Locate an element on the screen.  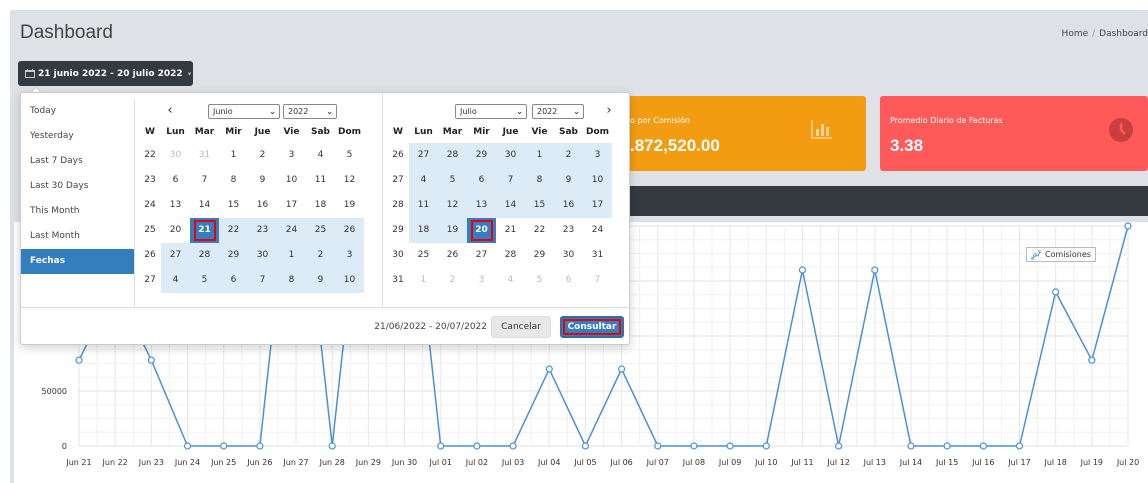
apply-button: Consultar is located at coordinates (592, 327).